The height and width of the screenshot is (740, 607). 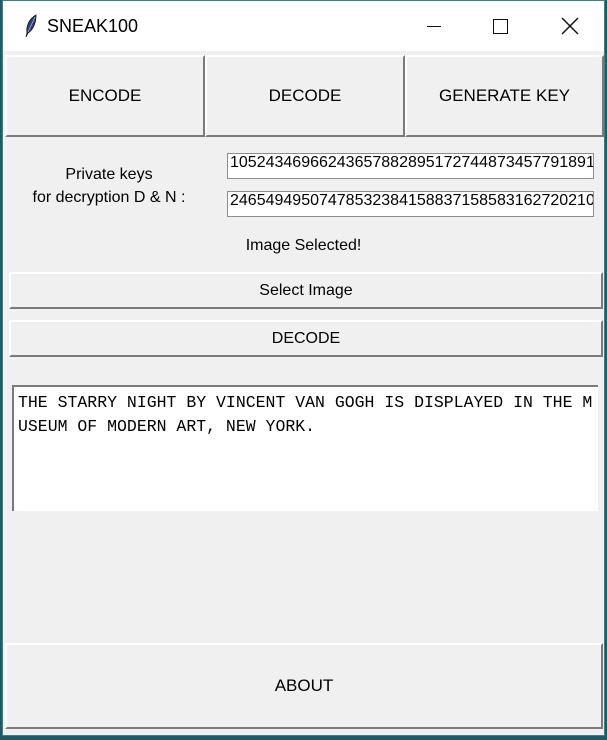 I want to click on maximize-icon, so click(x=500, y=26).